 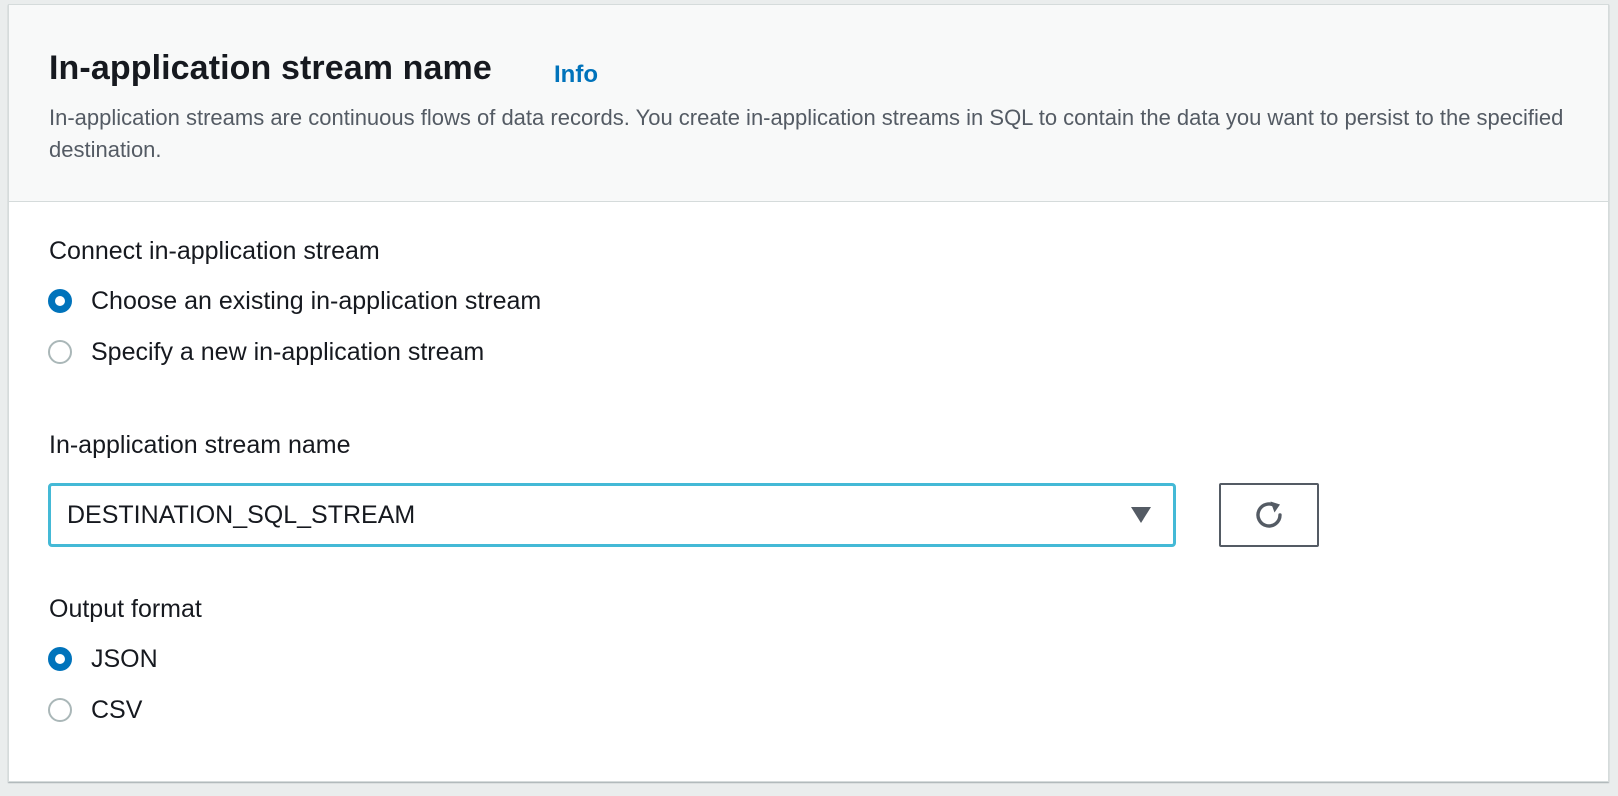 I want to click on refresh-icon, so click(x=1269, y=514).